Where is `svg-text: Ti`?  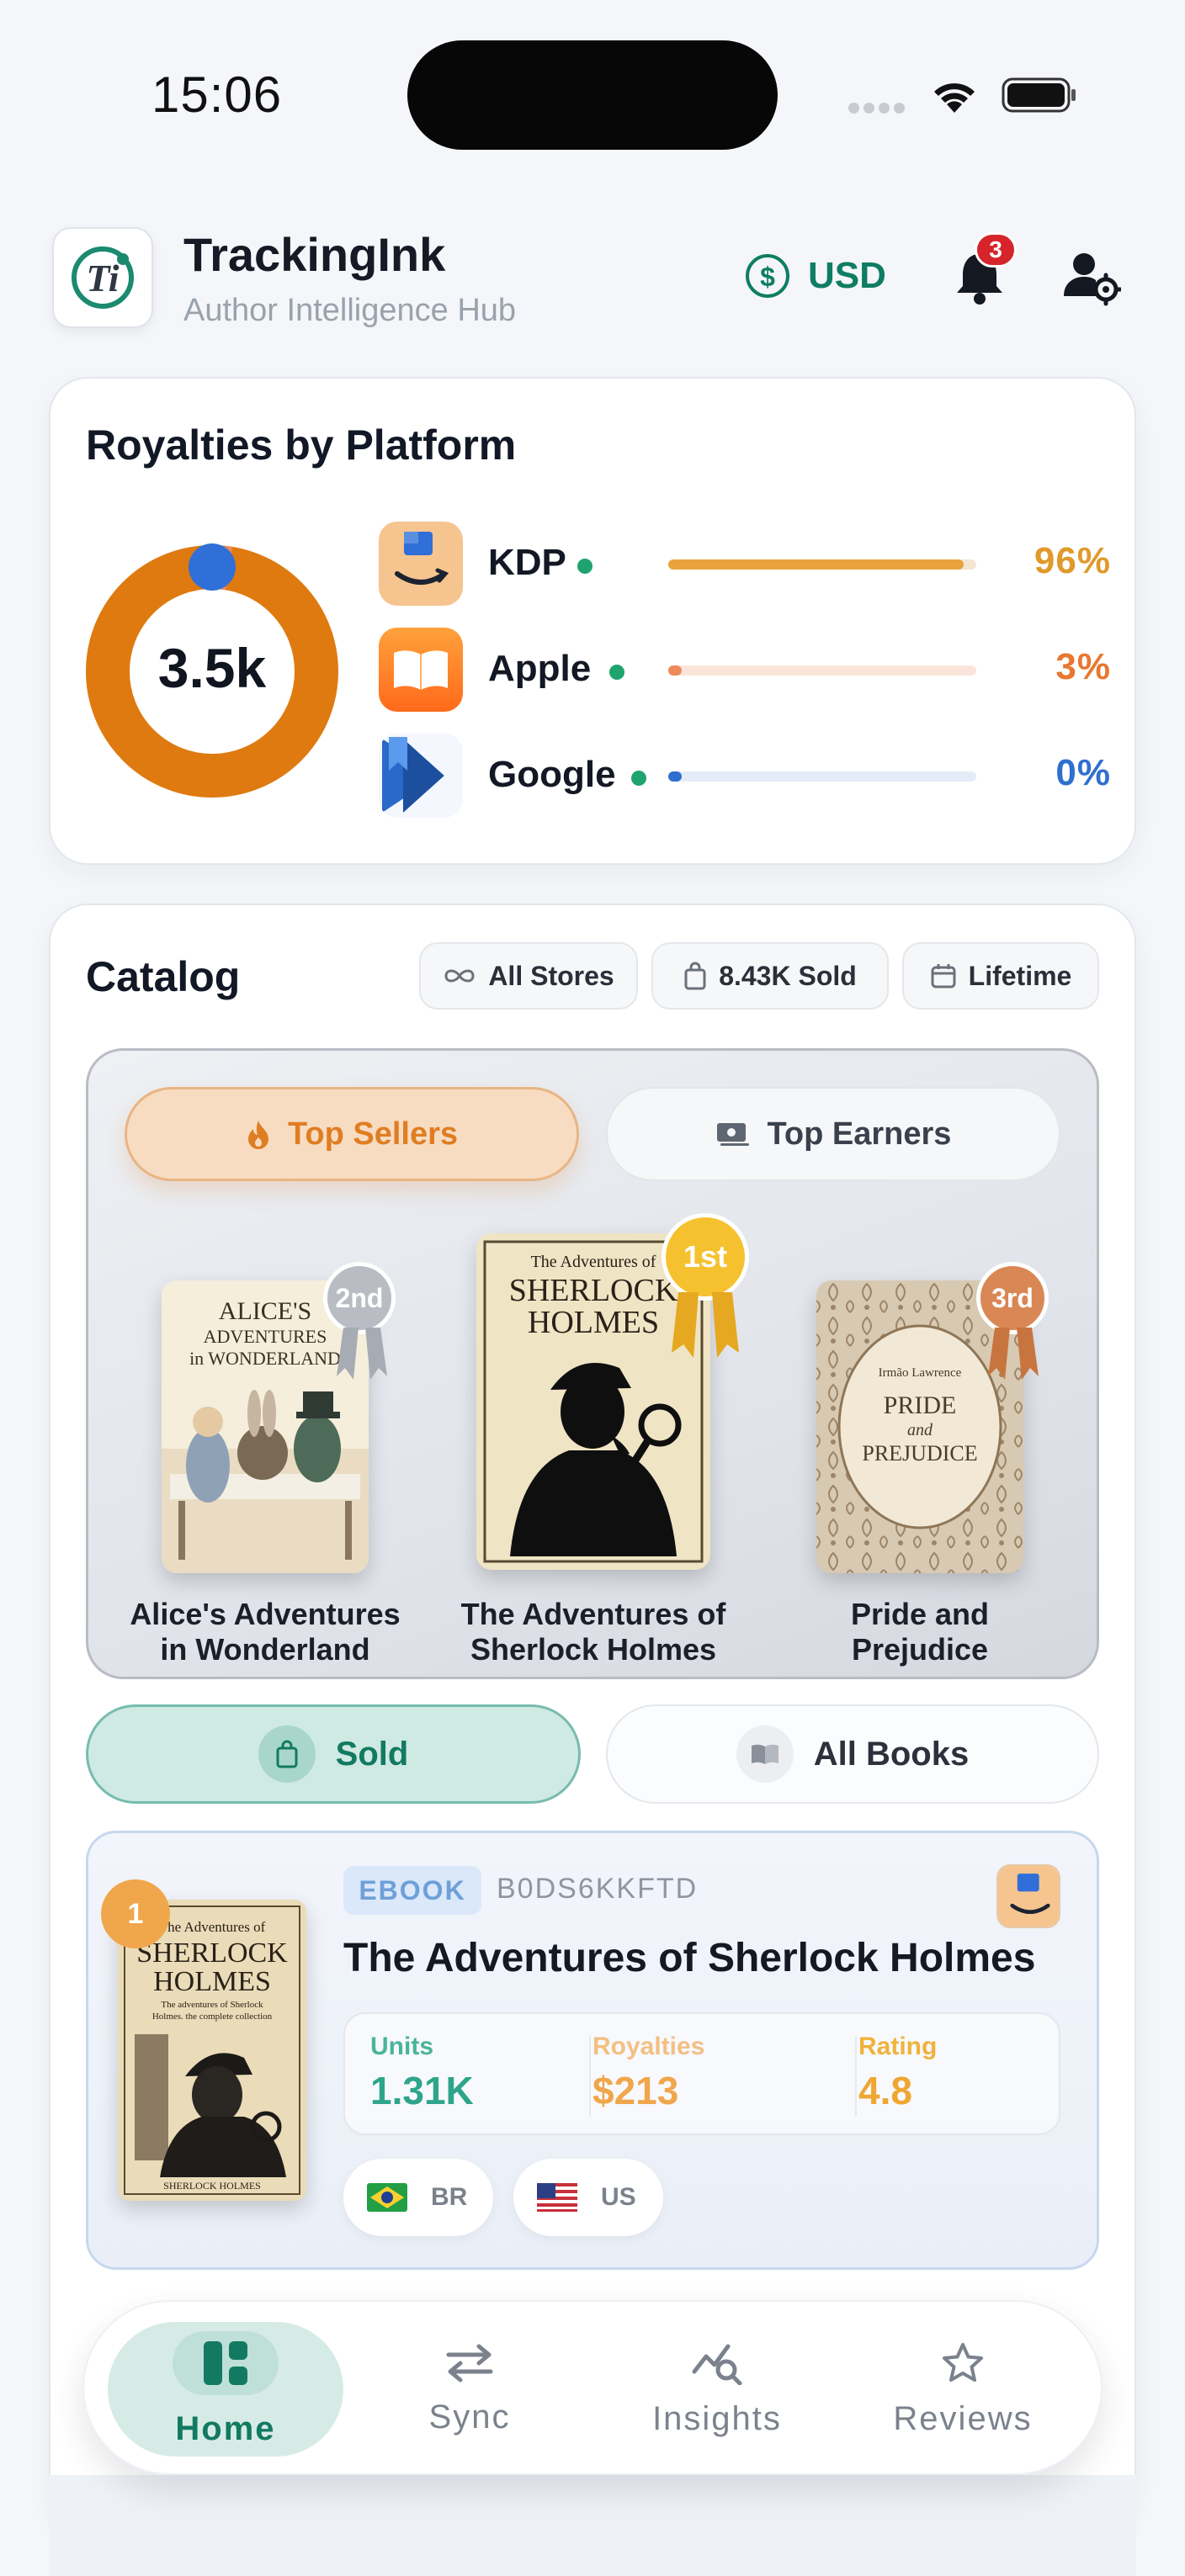 svg-text: Ti is located at coordinates (102, 278).